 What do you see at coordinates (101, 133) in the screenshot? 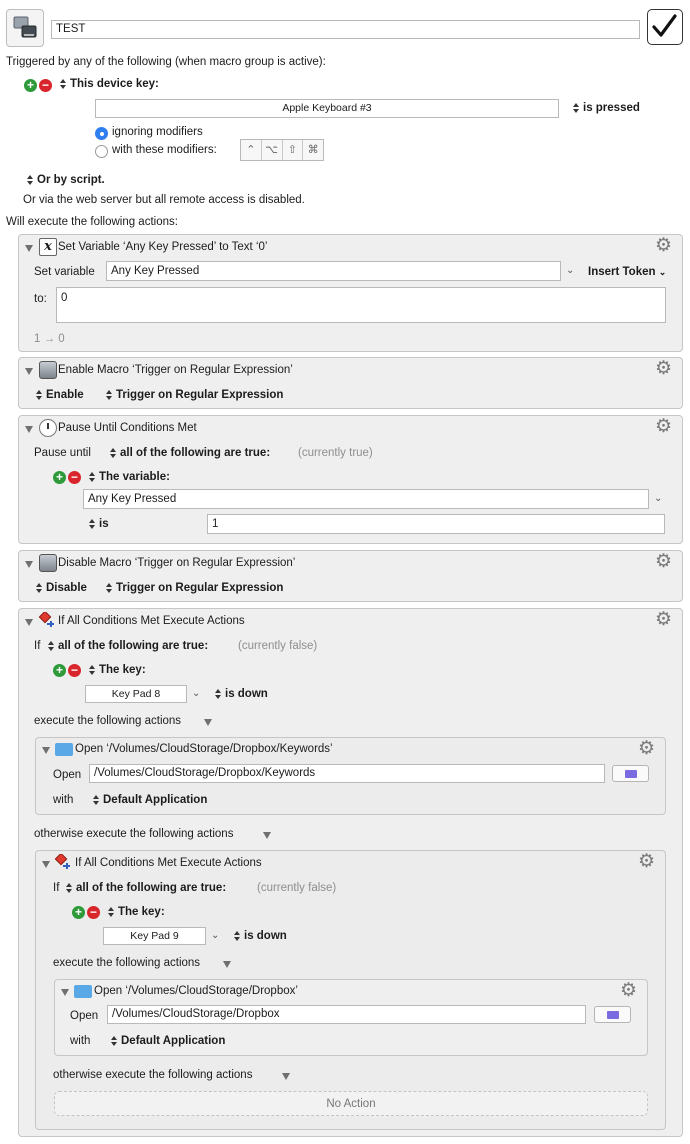
I see `ignoring-modifiers-radio` at bounding box center [101, 133].